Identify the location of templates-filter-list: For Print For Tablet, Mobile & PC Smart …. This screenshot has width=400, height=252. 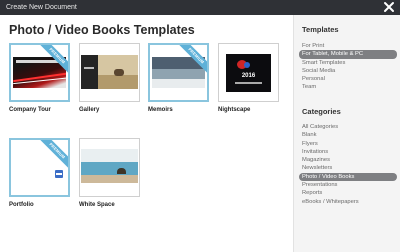
(348, 67).